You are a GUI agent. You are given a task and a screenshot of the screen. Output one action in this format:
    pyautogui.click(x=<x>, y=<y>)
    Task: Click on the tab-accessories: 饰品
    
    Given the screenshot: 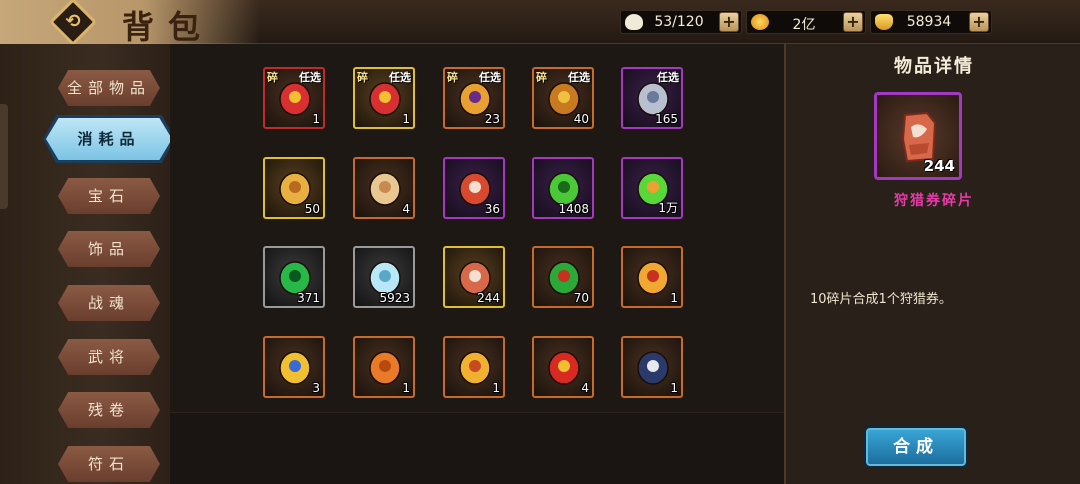 What is the action you would take?
    pyautogui.click(x=109, y=249)
    